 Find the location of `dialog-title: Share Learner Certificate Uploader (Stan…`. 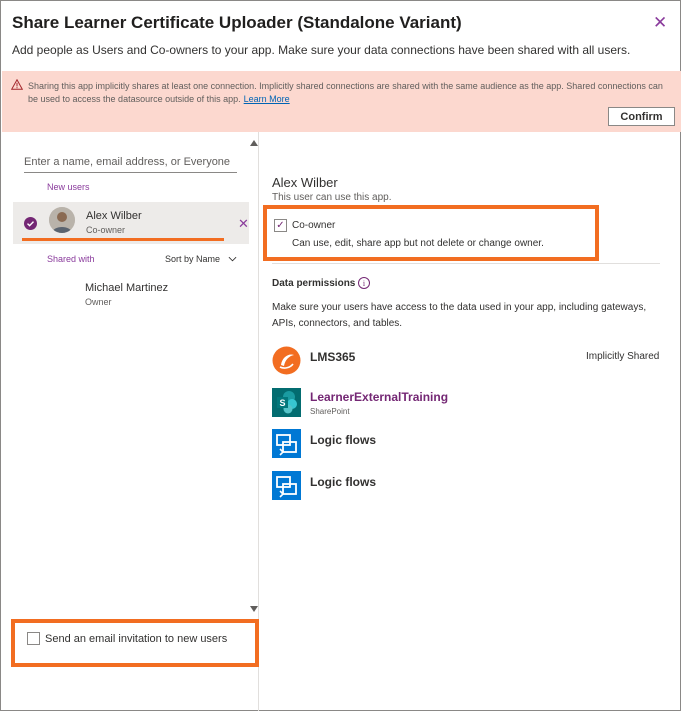

dialog-title: Share Learner Certificate Uploader (Stan… is located at coordinates (237, 22).